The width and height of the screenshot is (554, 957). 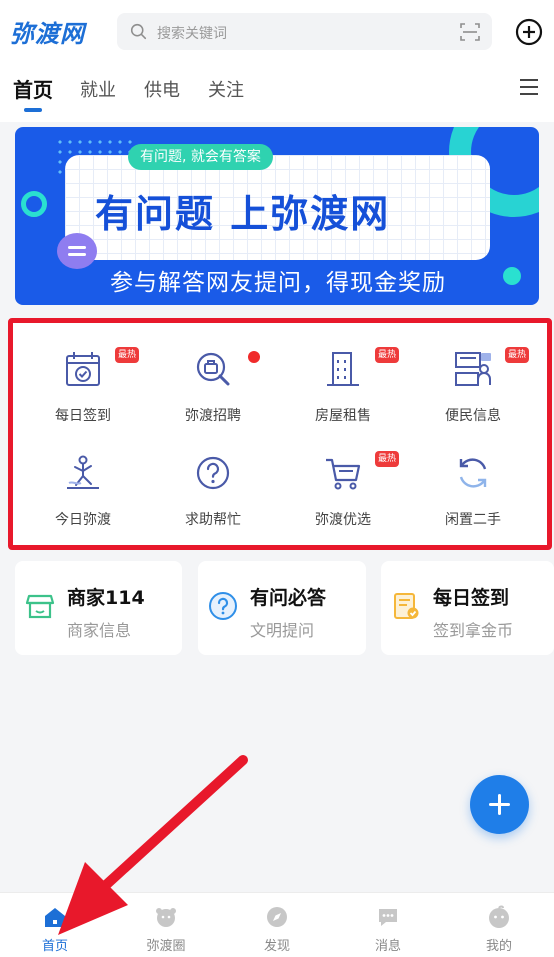 I want to click on nav-label: 弥渡圈, so click(x=166, y=946).